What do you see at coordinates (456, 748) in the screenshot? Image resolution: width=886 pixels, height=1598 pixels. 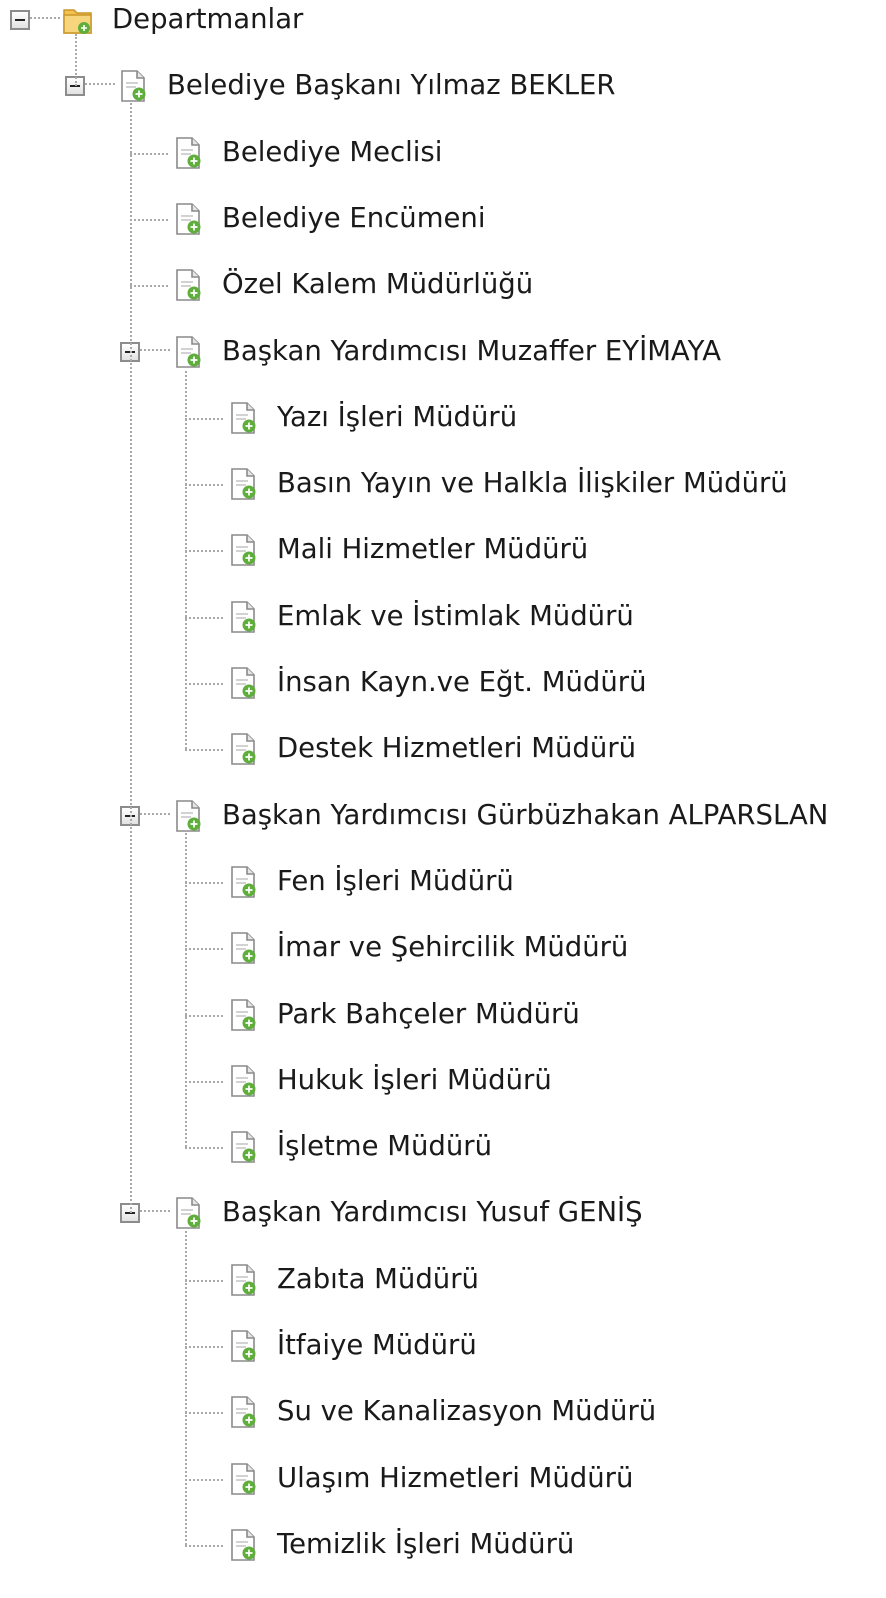 I see `tree-node-destek-hizmetleri-muduru: Destek Hizmetleri Müdürü` at bounding box center [456, 748].